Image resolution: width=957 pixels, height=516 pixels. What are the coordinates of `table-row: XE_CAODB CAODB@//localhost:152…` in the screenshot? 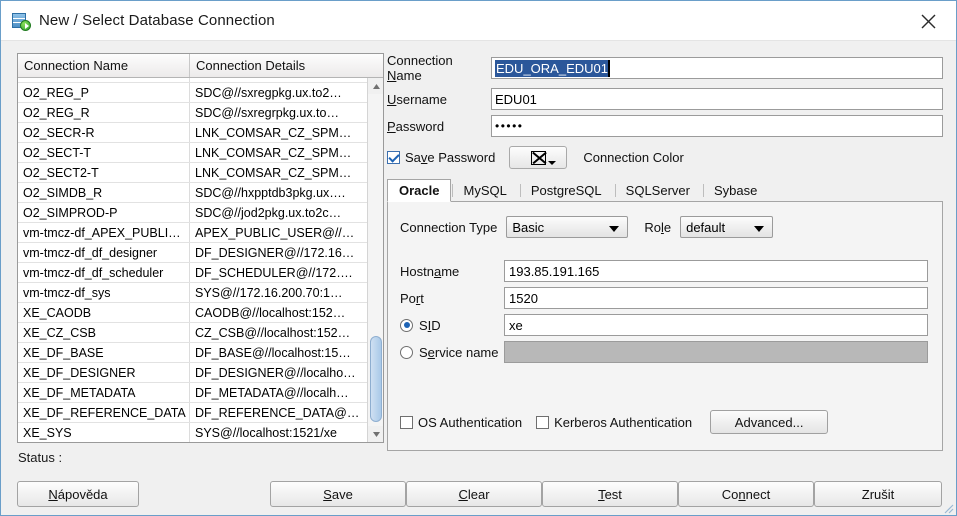 It's located at (200, 313).